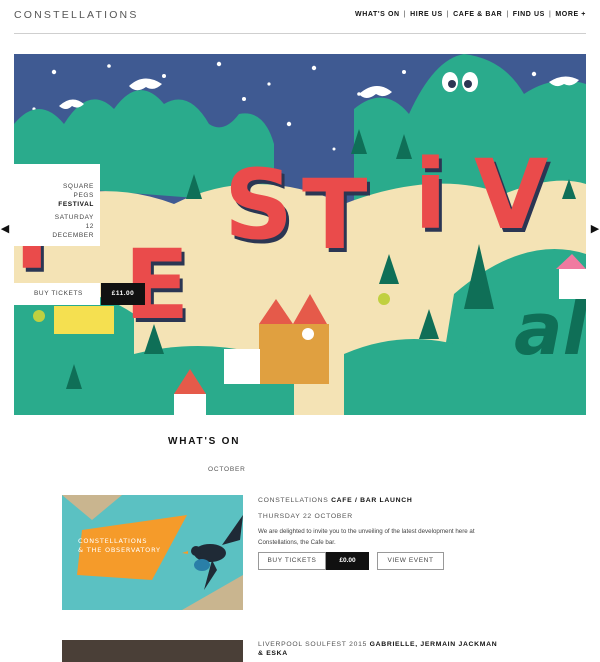 This screenshot has width=600, height=662. Describe the element at coordinates (258, 205) in the screenshot. I see `svg-text: S` at that location.